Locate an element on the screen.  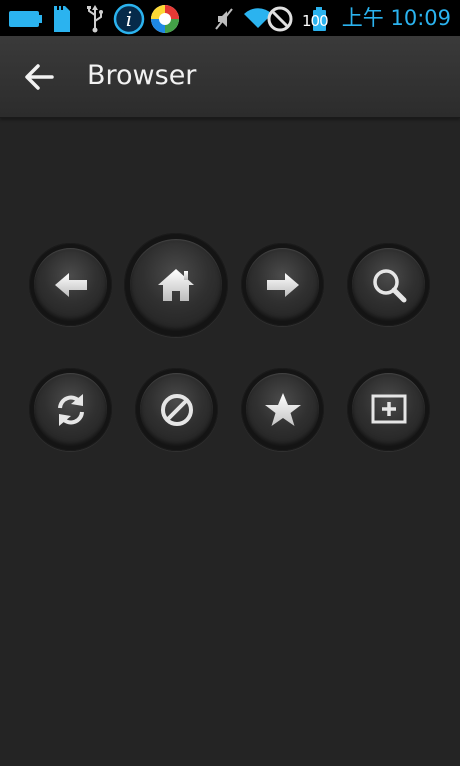
status-time: 上午 10:09 is located at coordinates (396, 18).